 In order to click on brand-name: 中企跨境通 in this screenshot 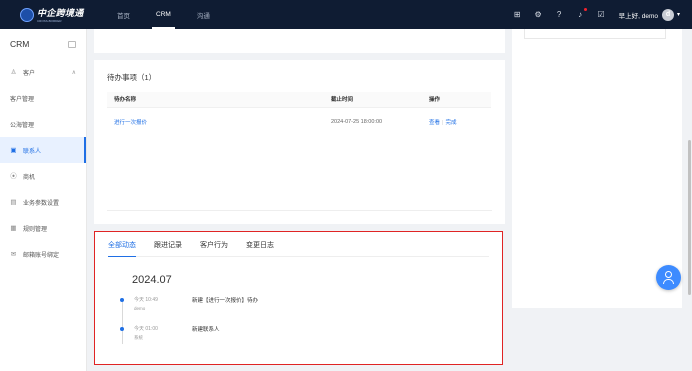, I will do `click(60, 13)`.